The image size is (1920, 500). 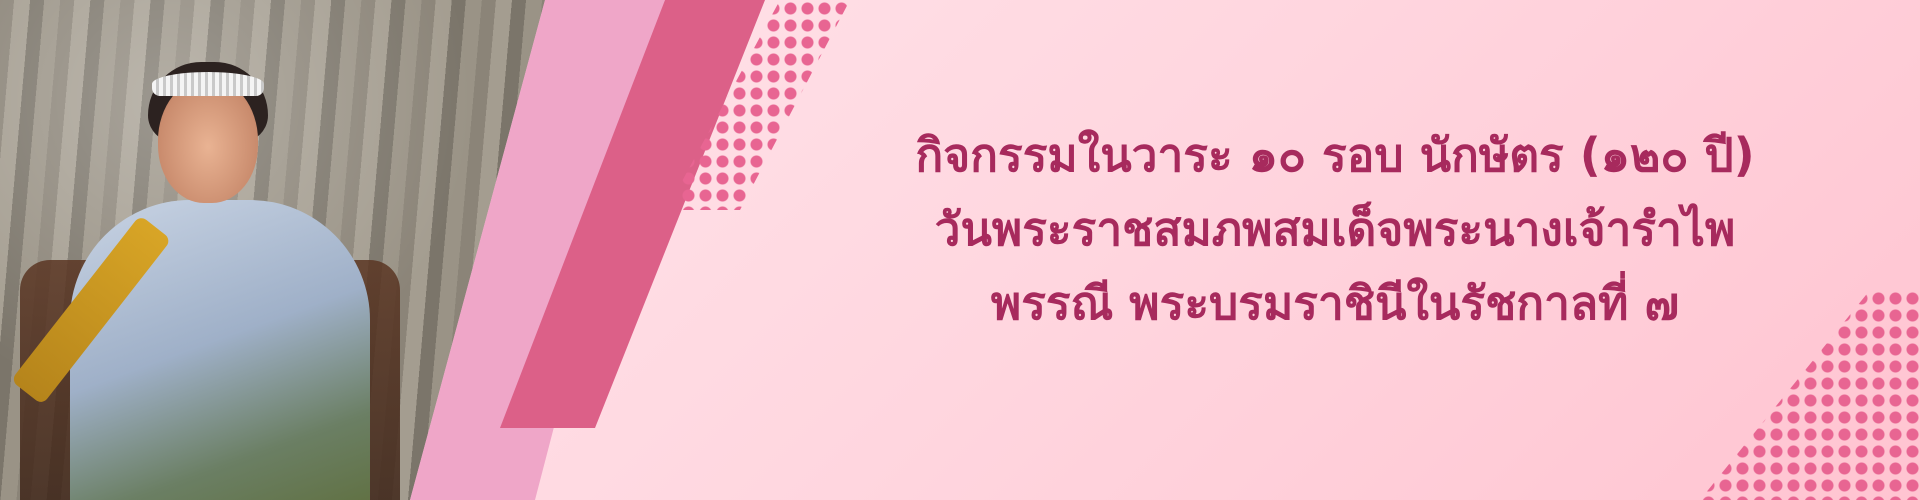 What do you see at coordinates (1335, 155) in the screenshot?
I see `banner-title-line-1: กิจกรรมในวาระ ๑๐ รอบ นักษัตร (๑๒๐ ปี)` at bounding box center [1335, 155].